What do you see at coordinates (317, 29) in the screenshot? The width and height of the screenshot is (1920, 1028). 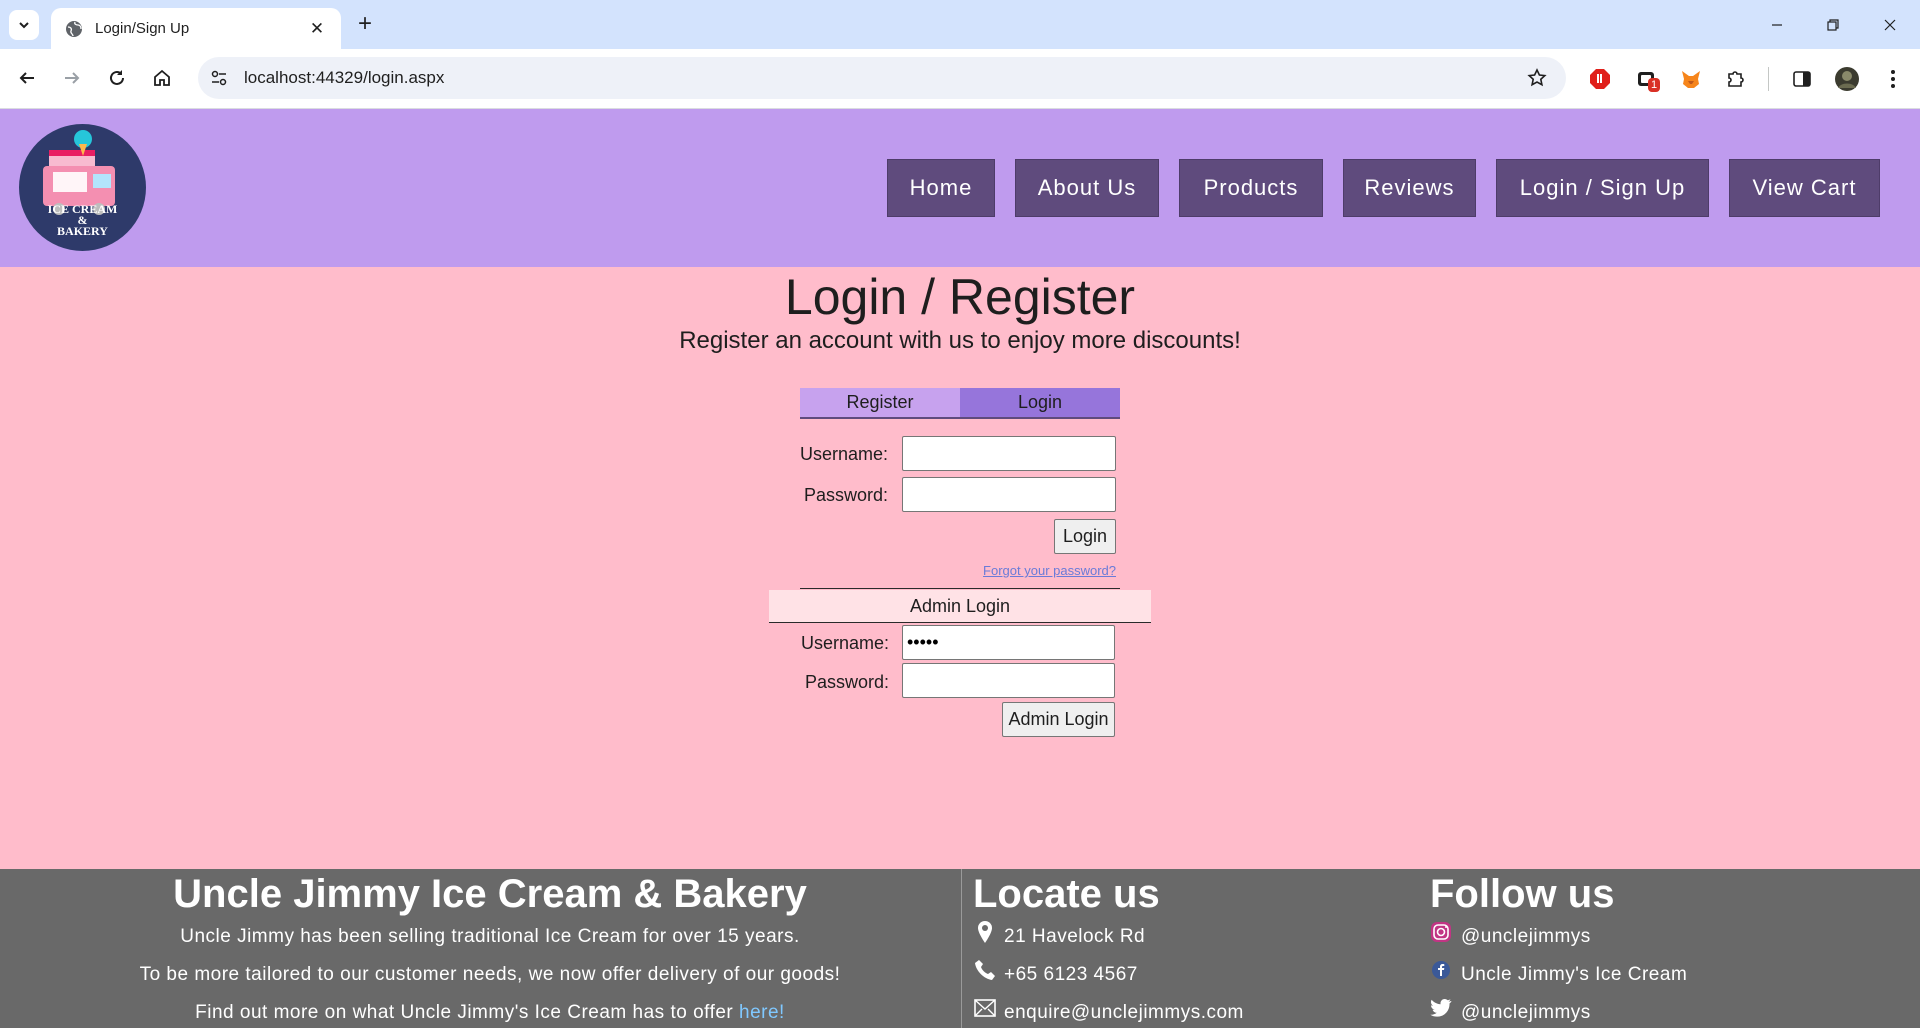 I see `tab-close-icon: ✕` at bounding box center [317, 29].